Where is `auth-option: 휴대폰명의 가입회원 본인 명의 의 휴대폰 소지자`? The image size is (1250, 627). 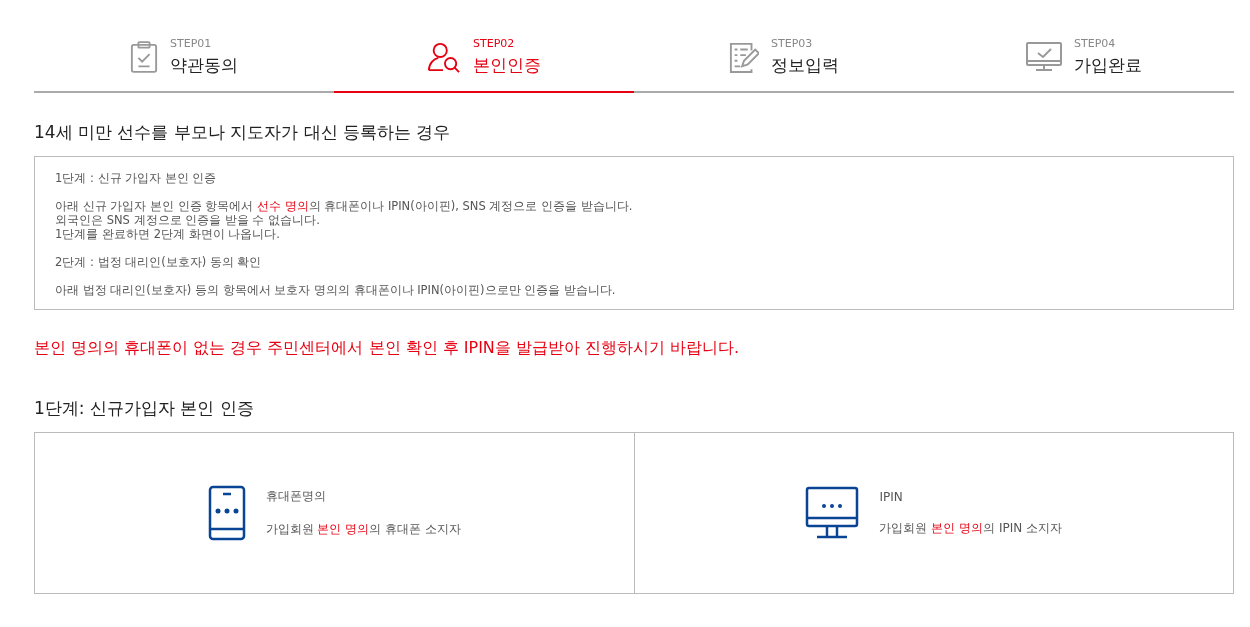
auth-option: 휴대폰명의 가입회원 본인 명의 의 휴대폰 소지자 is located at coordinates (334, 513).